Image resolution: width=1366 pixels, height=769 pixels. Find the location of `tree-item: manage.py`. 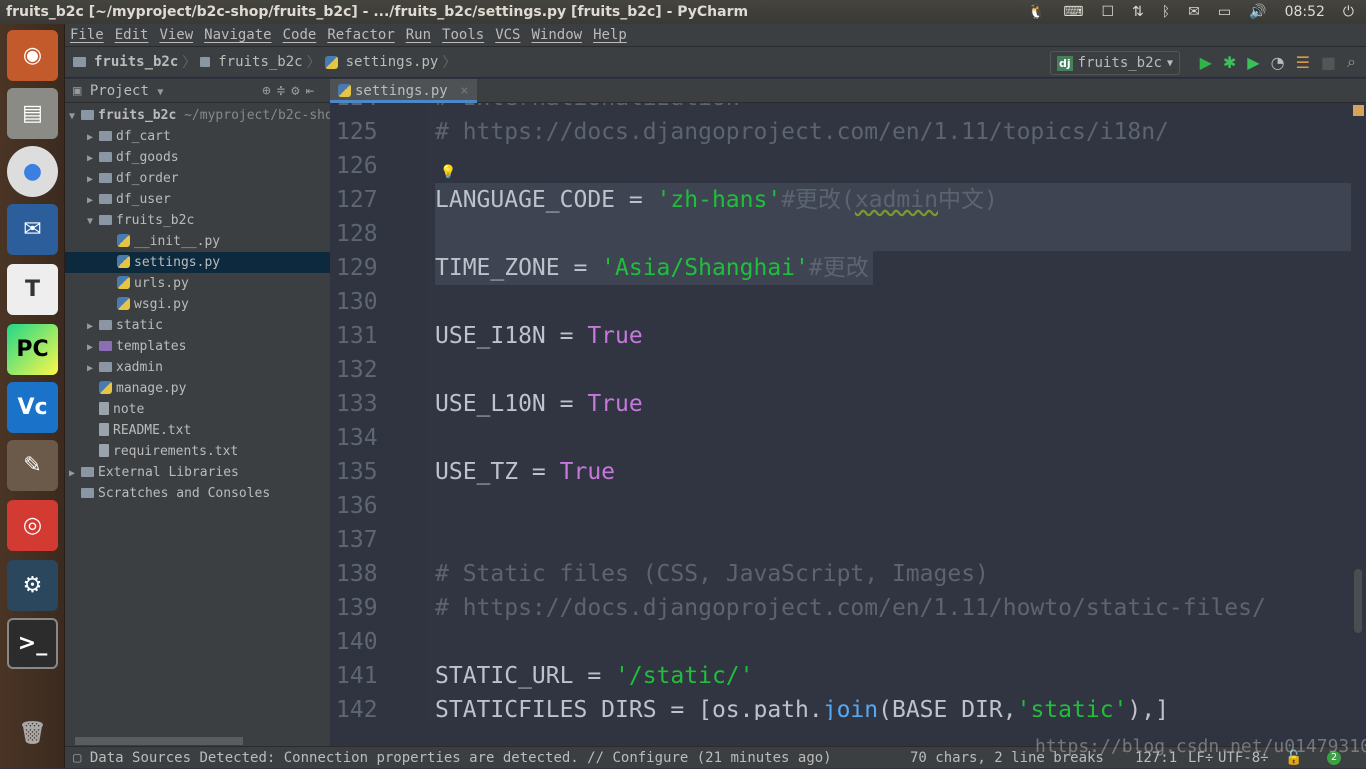

tree-item: manage.py is located at coordinates (197, 388).